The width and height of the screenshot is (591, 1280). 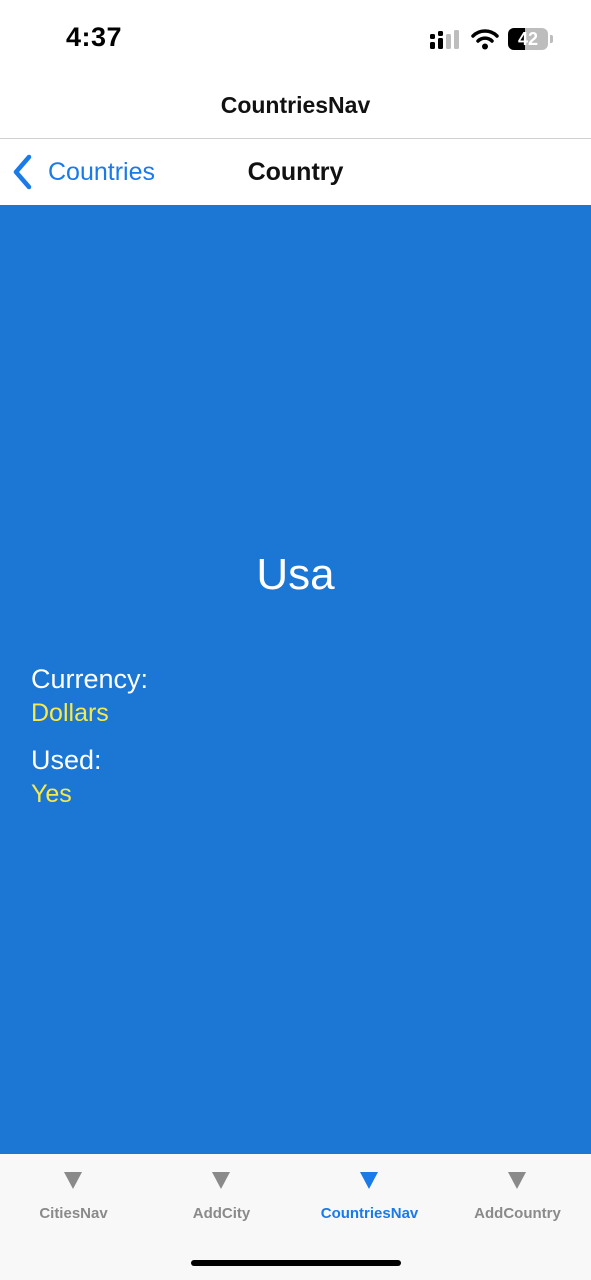 What do you see at coordinates (295, 574) in the screenshot?
I see `country-name: Usa` at bounding box center [295, 574].